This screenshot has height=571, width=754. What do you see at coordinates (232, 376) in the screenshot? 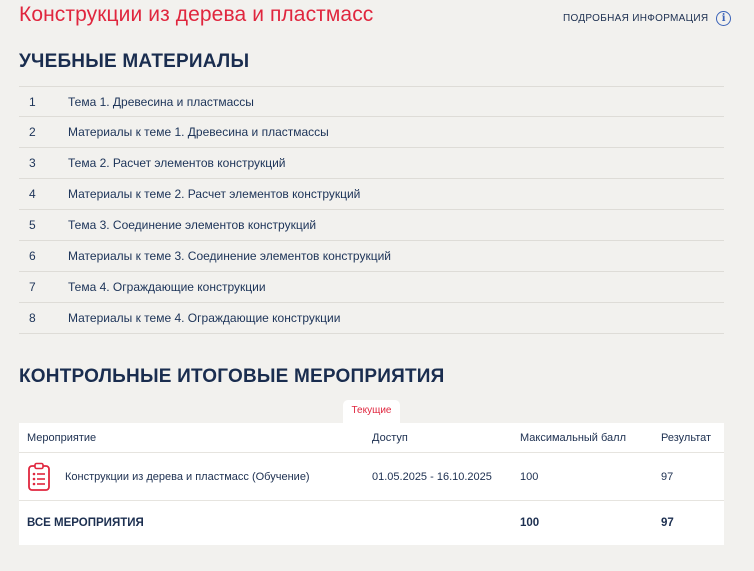
I see `events-section-title: КОНТРОЛЬНЫЕ ИТОГОВЫЕ МЕРОПРИЯТИЯ` at bounding box center [232, 376].